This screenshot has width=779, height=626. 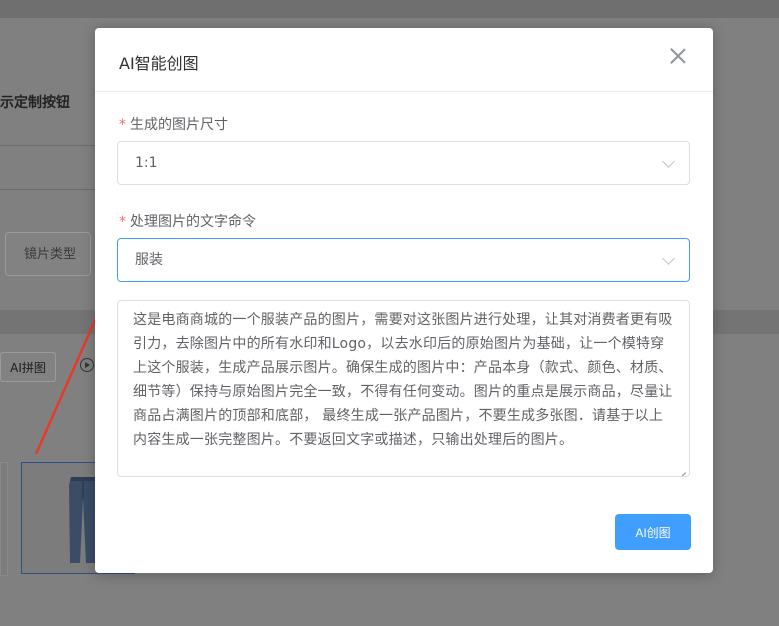 What do you see at coordinates (87, 365) in the screenshot?
I see `play-icon` at bounding box center [87, 365].